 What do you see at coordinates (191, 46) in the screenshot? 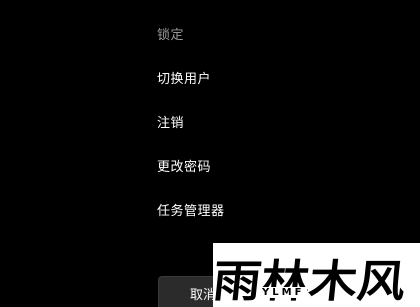
I see `menu-item-lock: 锁定` at bounding box center [191, 46].